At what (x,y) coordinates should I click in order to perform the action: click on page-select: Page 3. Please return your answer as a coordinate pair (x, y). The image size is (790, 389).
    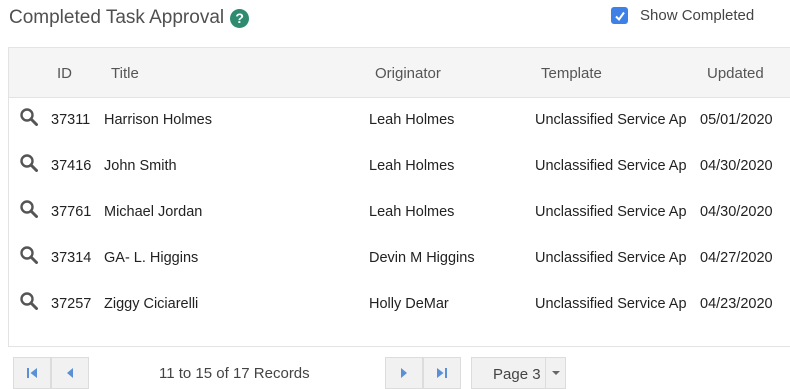
    Looking at the image, I should click on (518, 373).